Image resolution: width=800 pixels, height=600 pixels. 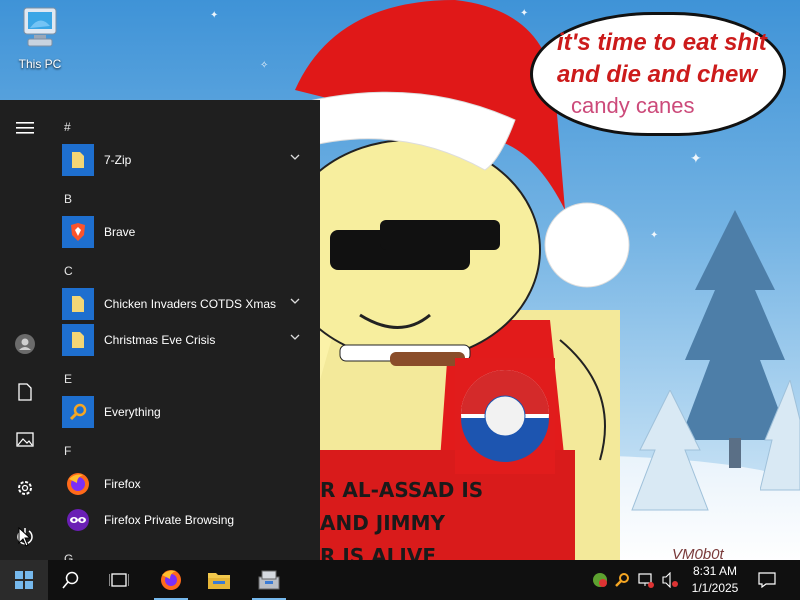 What do you see at coordinates (187, 160) in the screenshot?
I see `app-item-7zip: 7-Zip` at bounding box center [187, 160].